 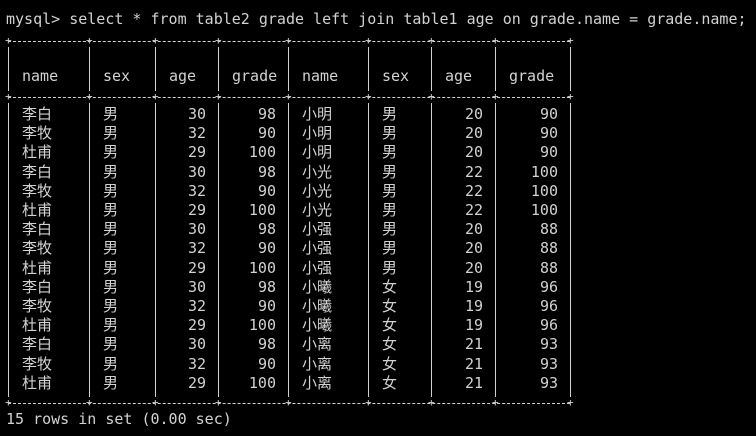 I want to click on column-header: sex, so click(x=117, y=76).